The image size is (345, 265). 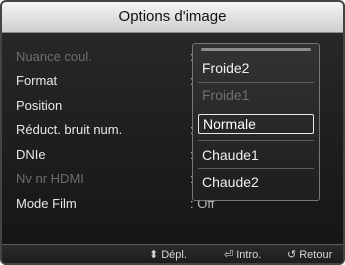 I want to click on footer-return-label: Retour, so click(x=316, y=255).